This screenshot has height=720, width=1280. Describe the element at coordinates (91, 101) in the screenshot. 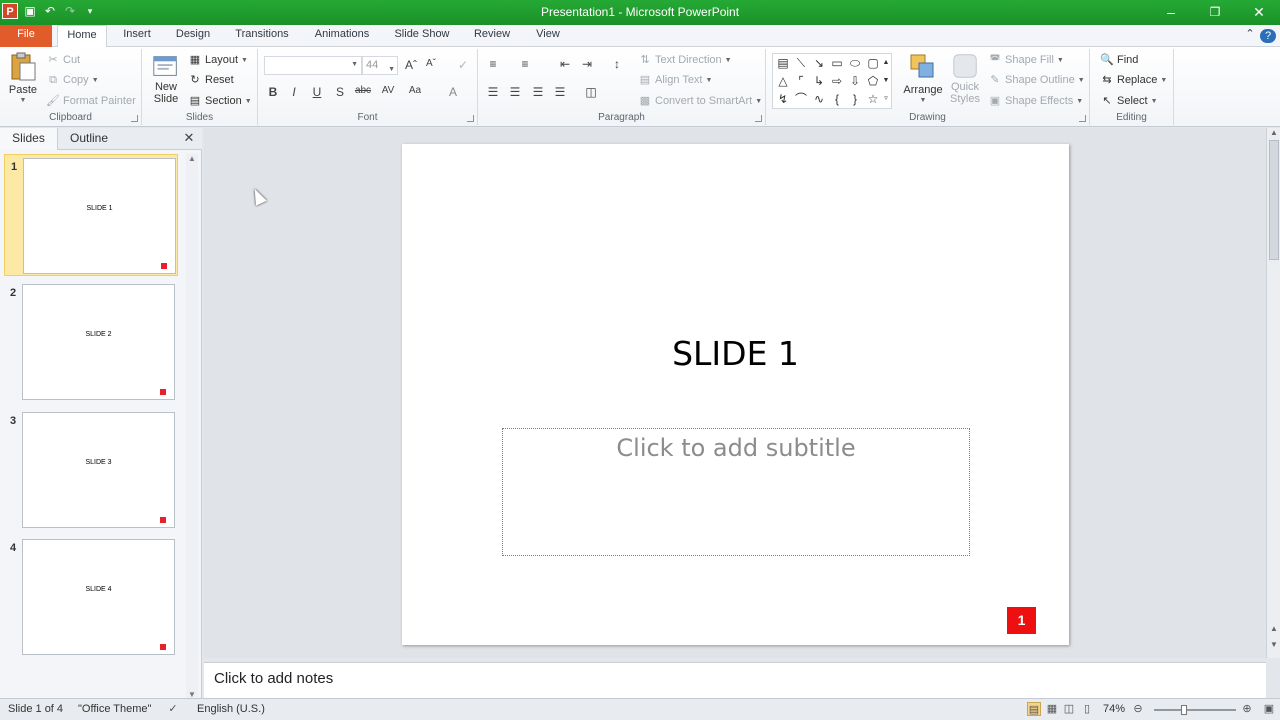

I see `format-painter-button: 🖌 Format Painter` at that location.